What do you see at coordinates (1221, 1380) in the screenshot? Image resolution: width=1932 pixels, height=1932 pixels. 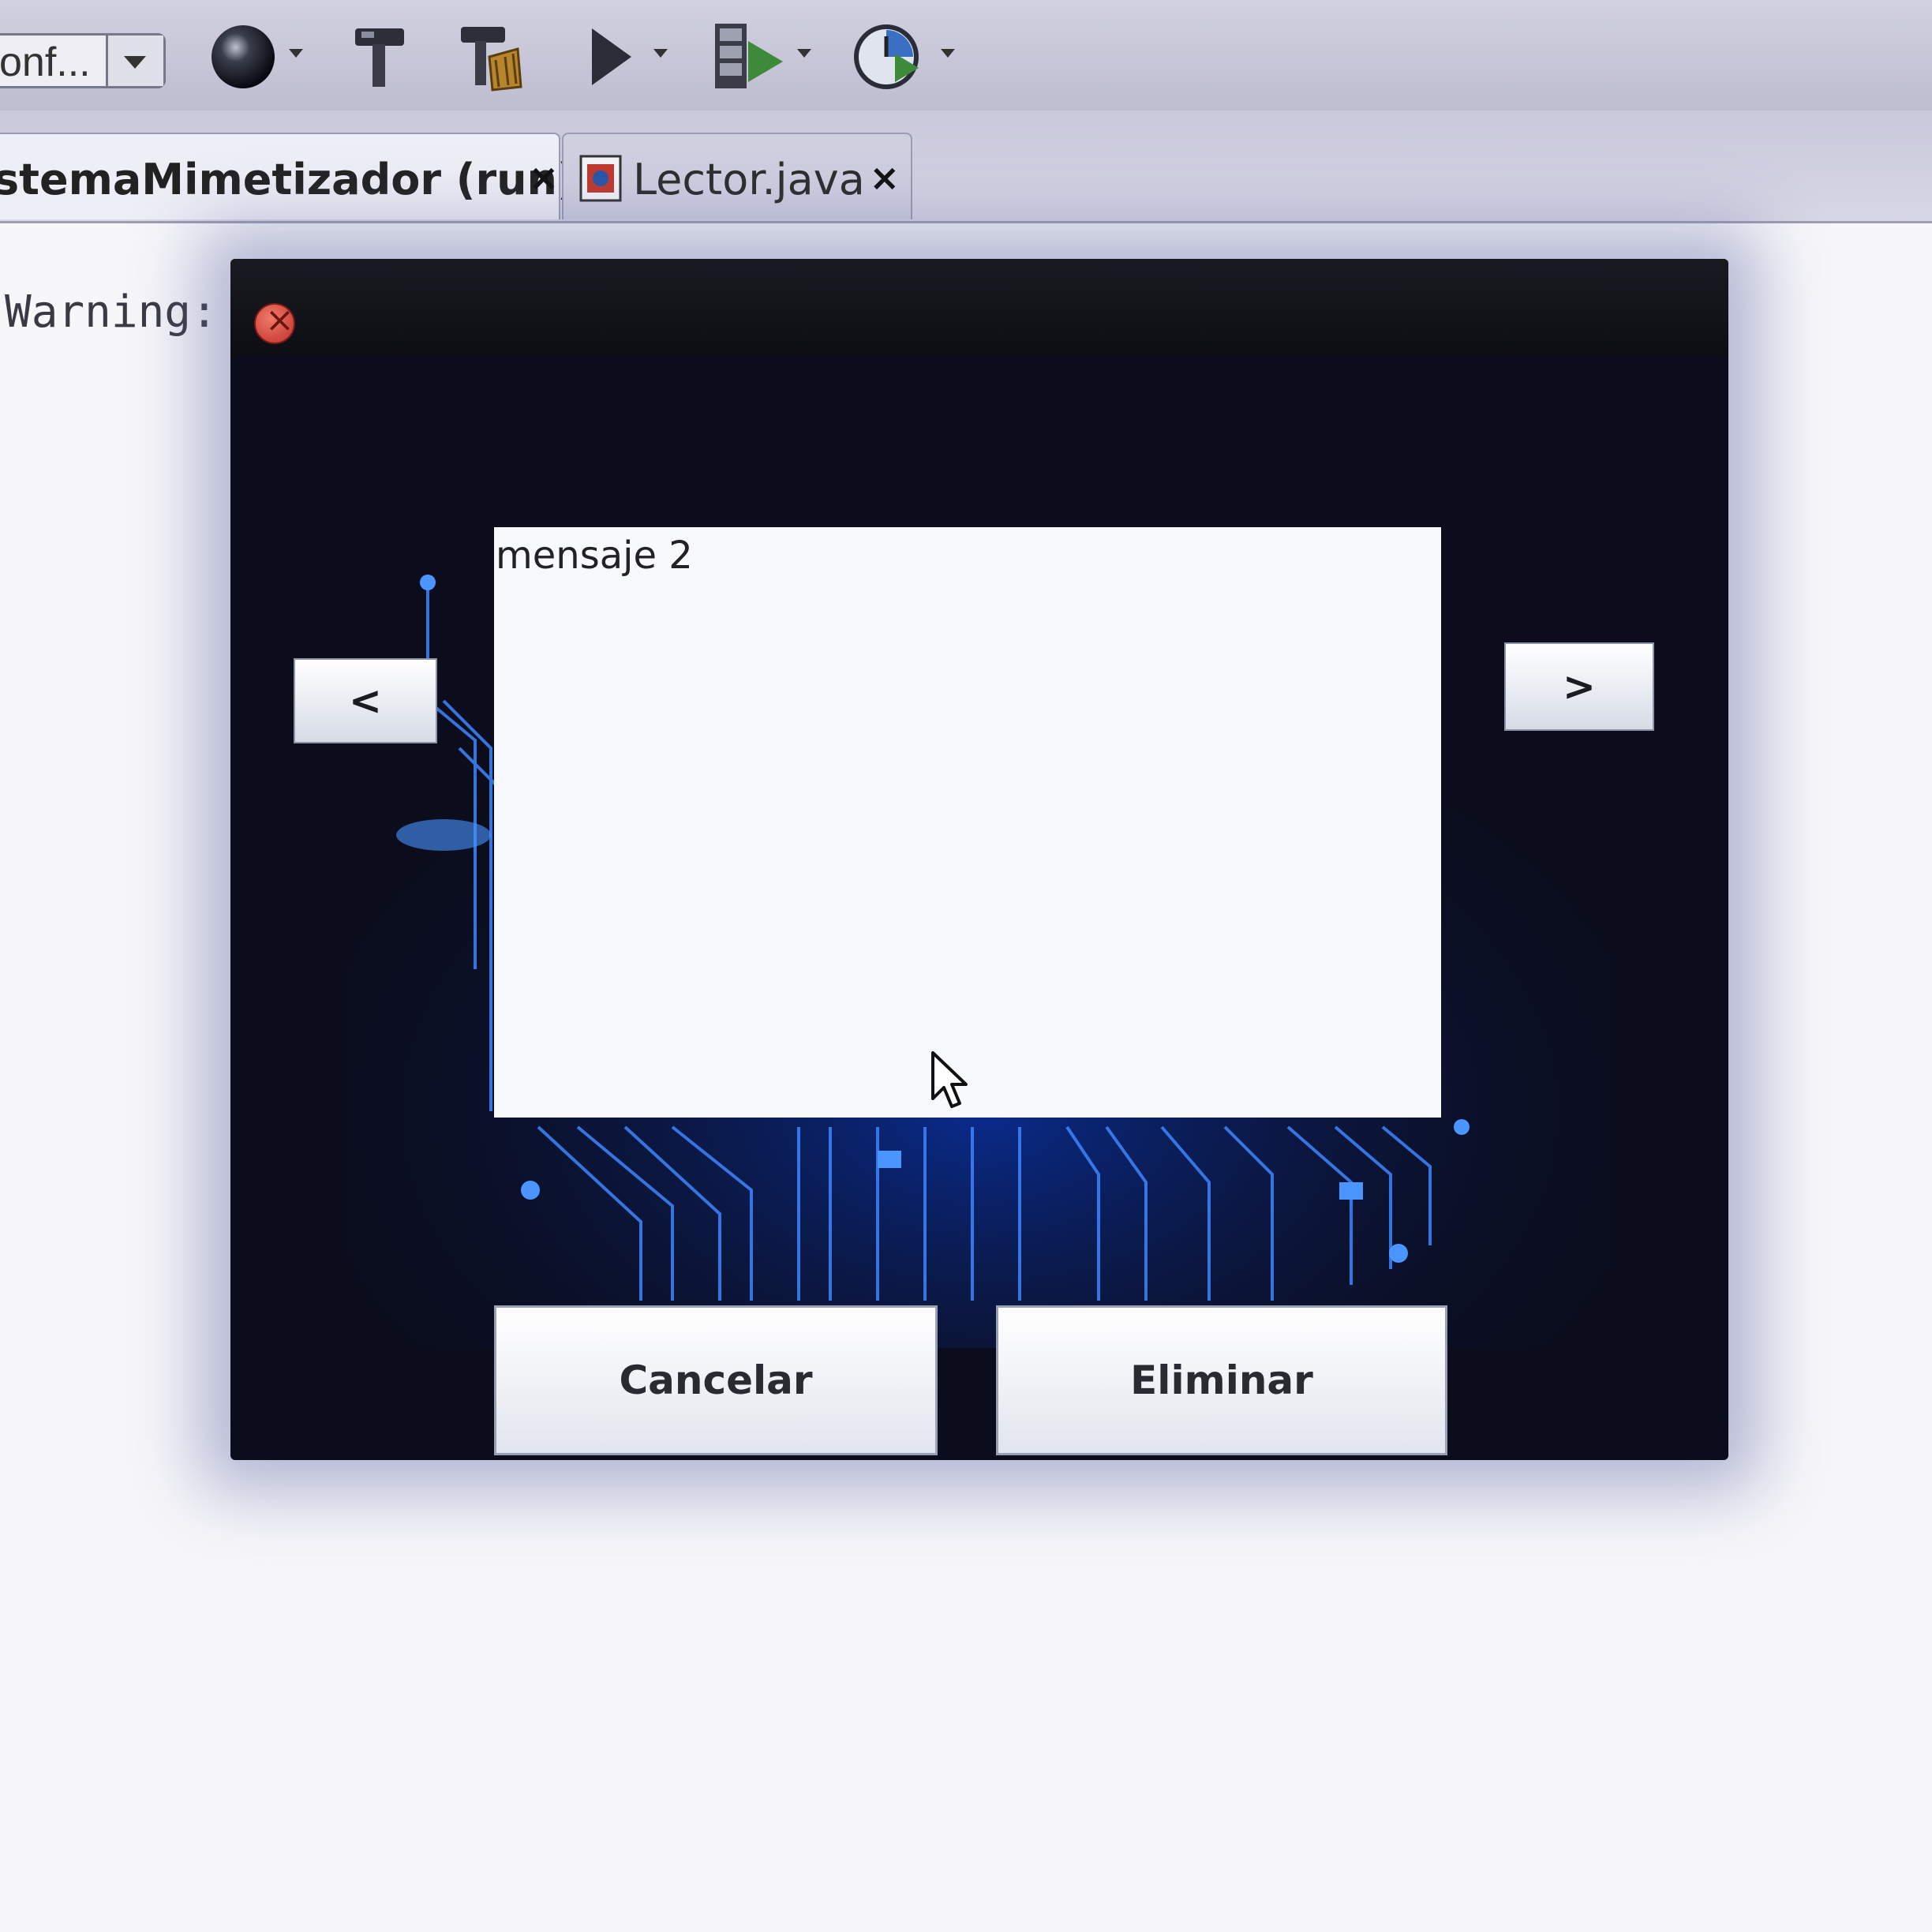 I see `delete-button: Eliminar` at bounding box center [1221, 1380].